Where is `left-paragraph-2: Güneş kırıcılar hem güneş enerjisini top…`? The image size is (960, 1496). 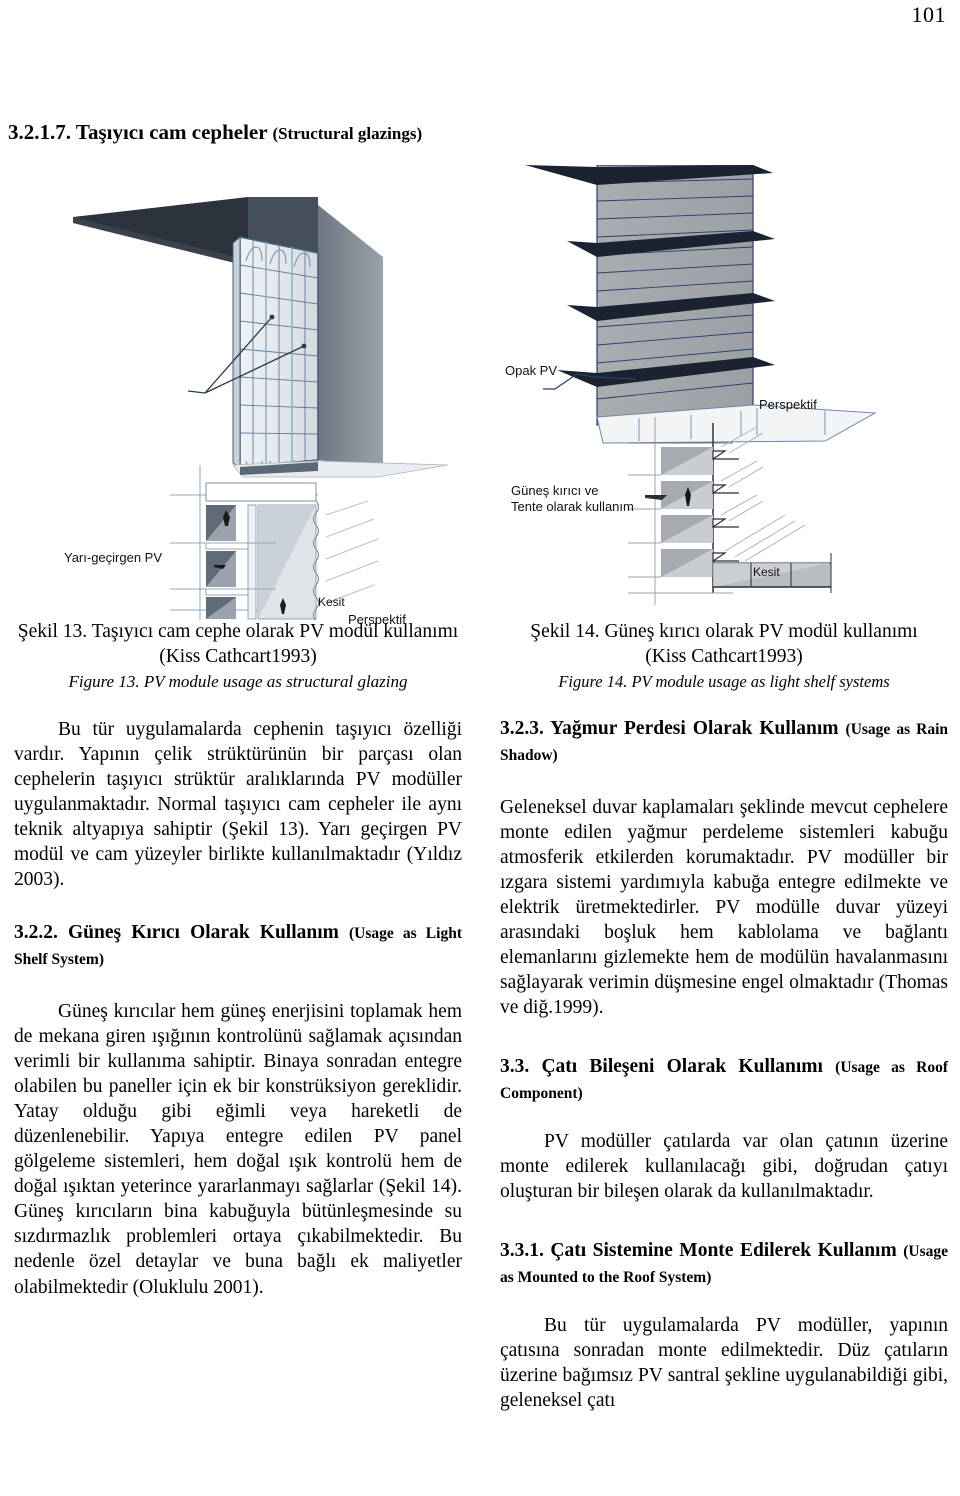 left-paragraph-2: Güneş kırıcılar hem güneş enerjisini top… is located at coordinates (238, 1149).